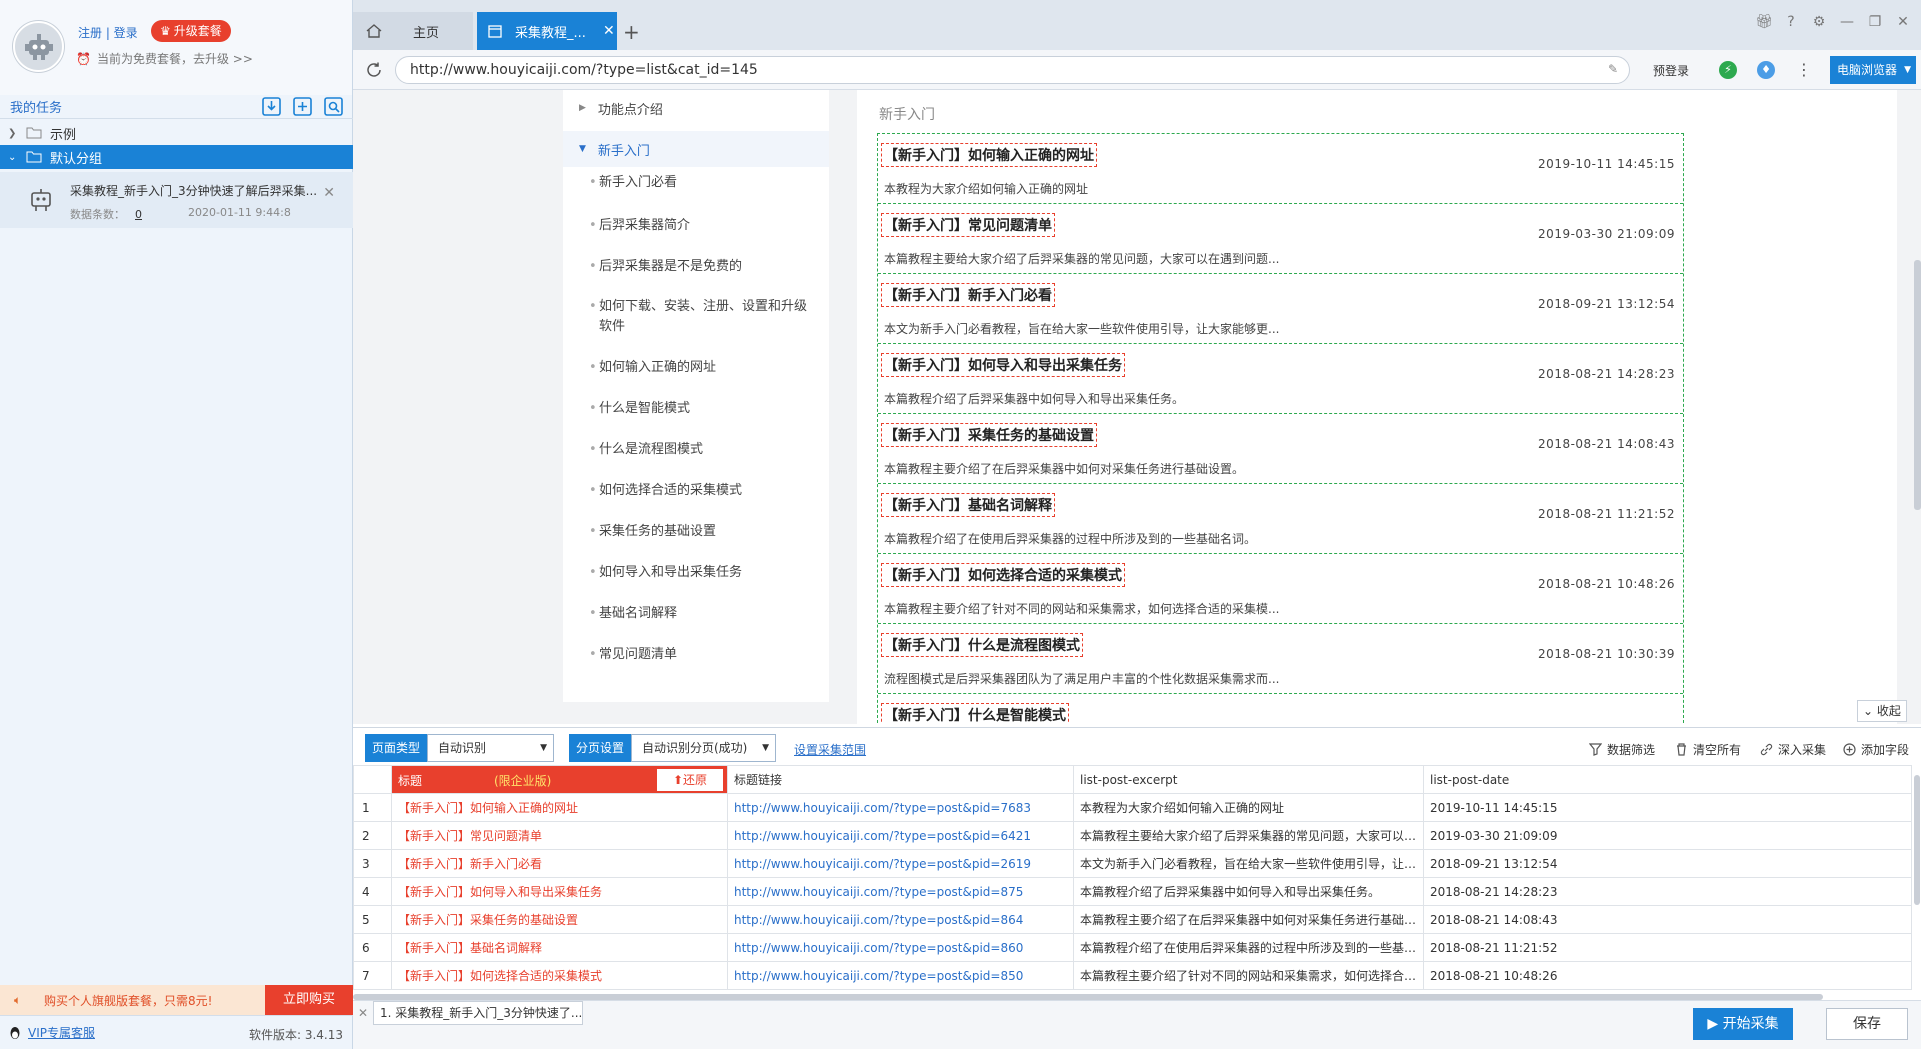 Image resolution: width=1921 pixels, height=1049 pixels. What do you see at coordinates (1743, 1024) in the screenshot?
I see `start-collect-button: ▶ 开始采集` at bounding box center [1743, 1024].